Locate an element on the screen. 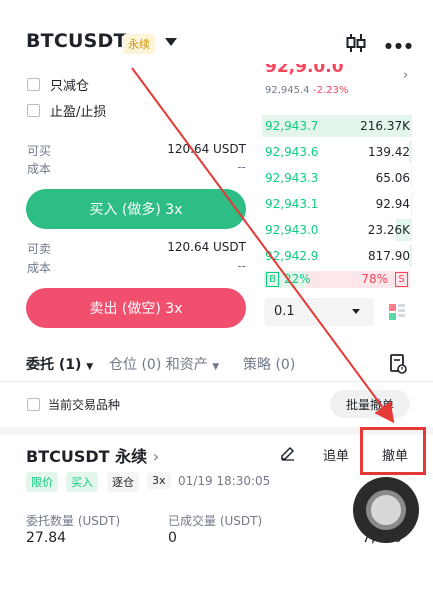  filled-qty-value: 0 is located at coordinates (172, 538).